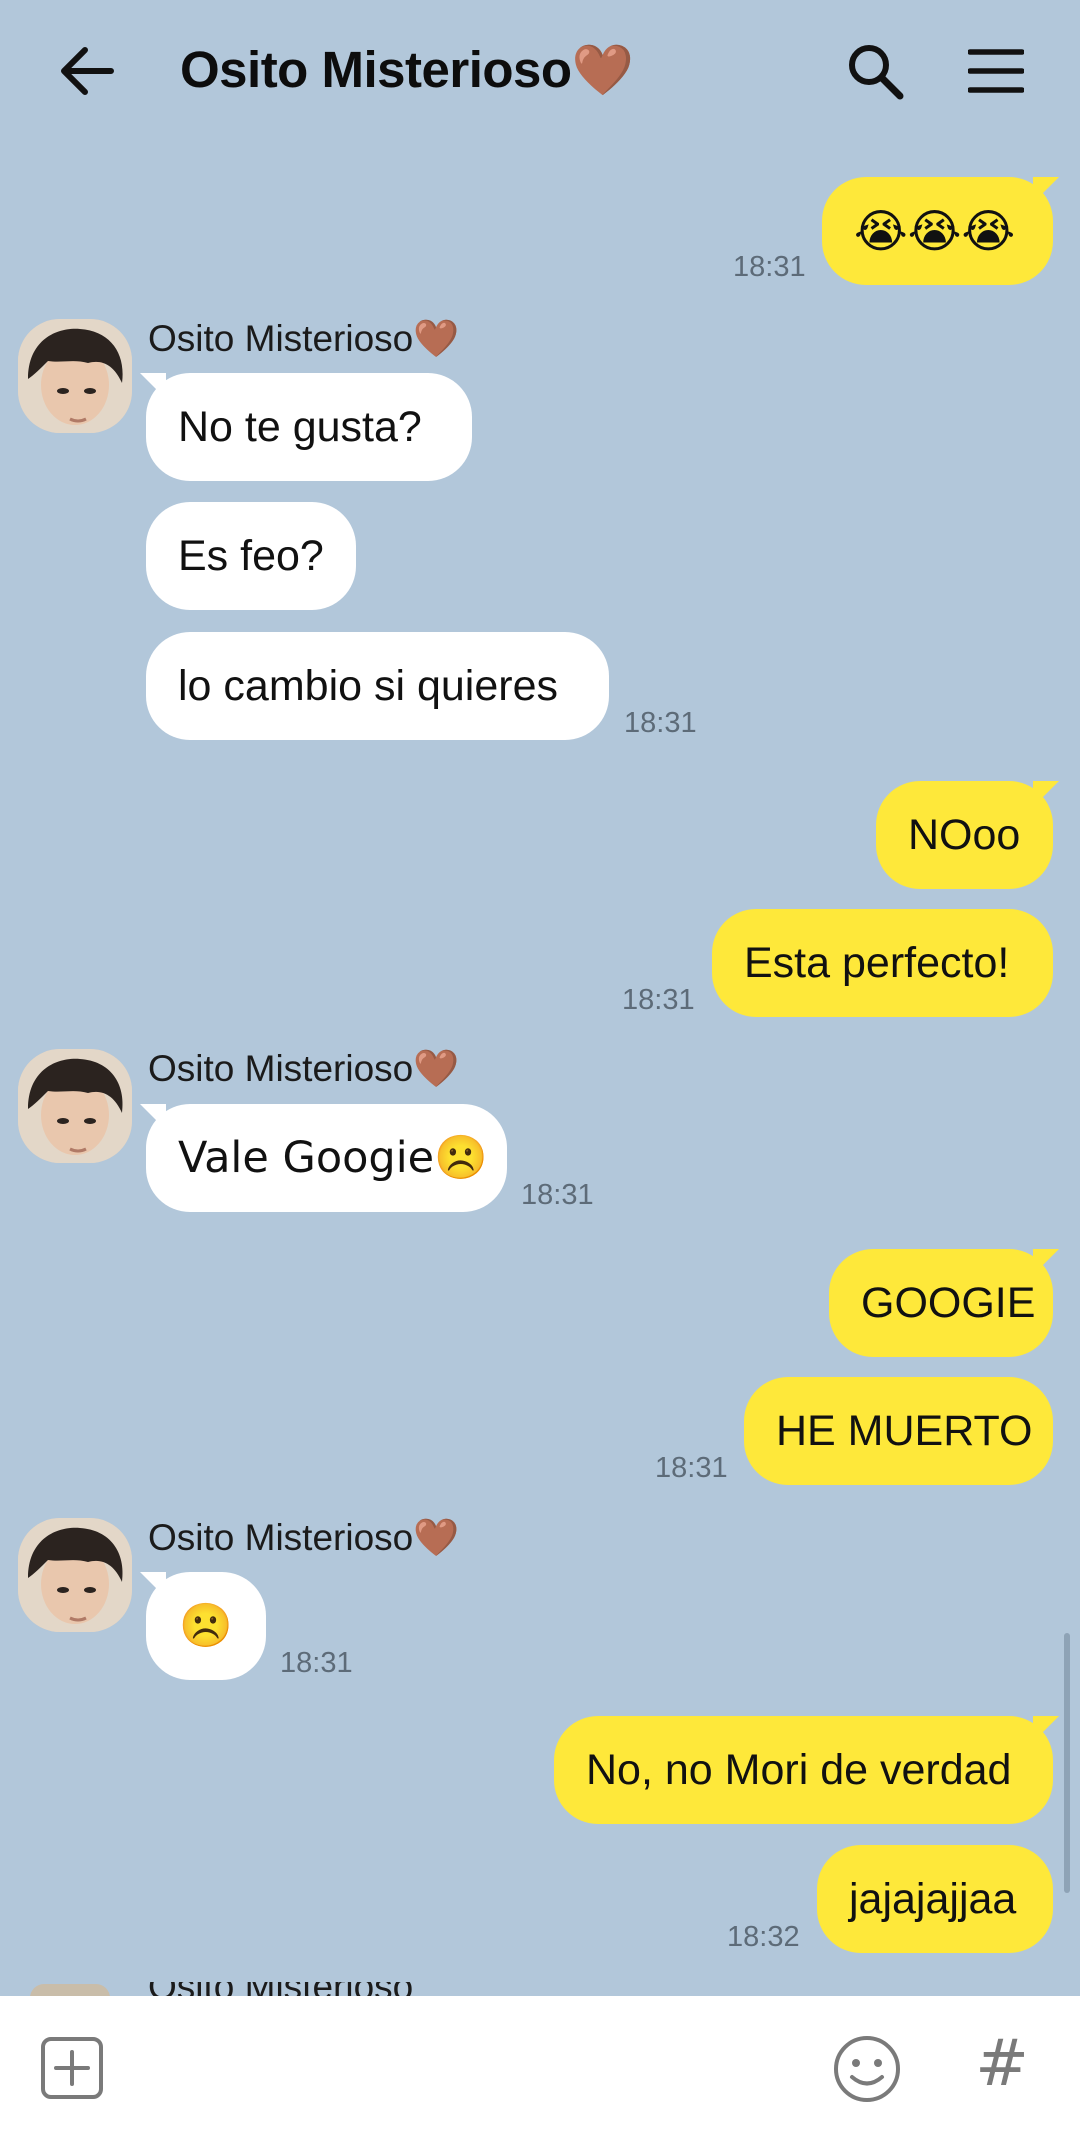 The height and width of the screenshot is (2134, 1080). I want to click on search-button, so click(875, 71).